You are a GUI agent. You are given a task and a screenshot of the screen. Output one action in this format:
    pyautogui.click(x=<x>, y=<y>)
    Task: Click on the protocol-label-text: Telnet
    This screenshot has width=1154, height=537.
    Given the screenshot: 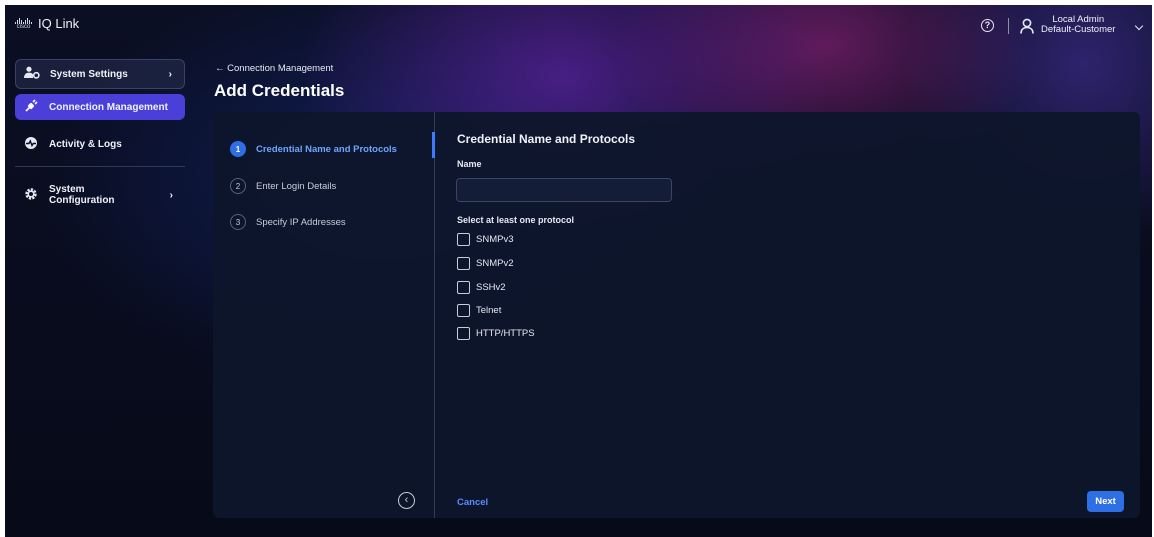 What is the action you would take?
    pyautogui.click(x=489, y=310)
    